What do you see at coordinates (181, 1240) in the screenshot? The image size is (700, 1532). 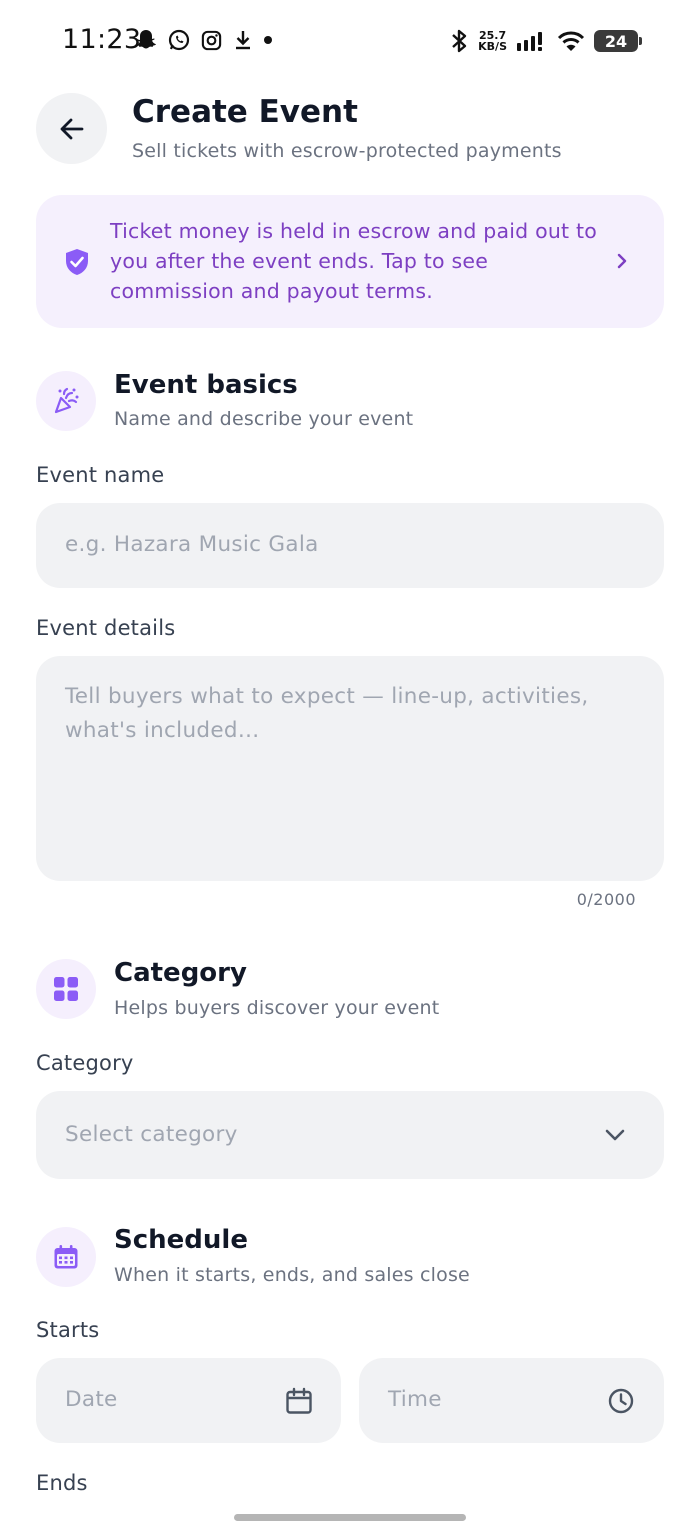 I see `section-title-schedule: Schedule` at bounding box center [181, 1240].